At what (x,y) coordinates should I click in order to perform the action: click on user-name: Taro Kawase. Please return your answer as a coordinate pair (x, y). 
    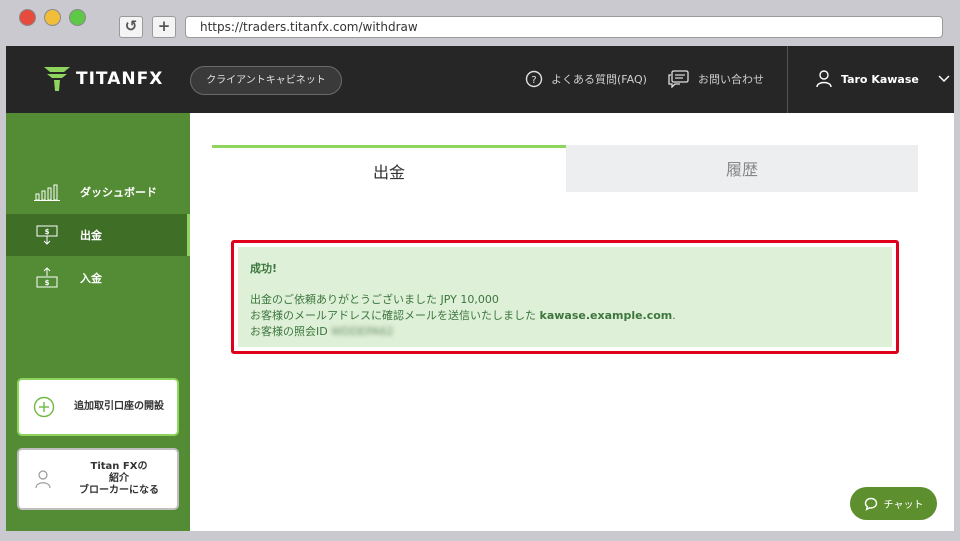
    Looking at the image, I should click on (880, 79).